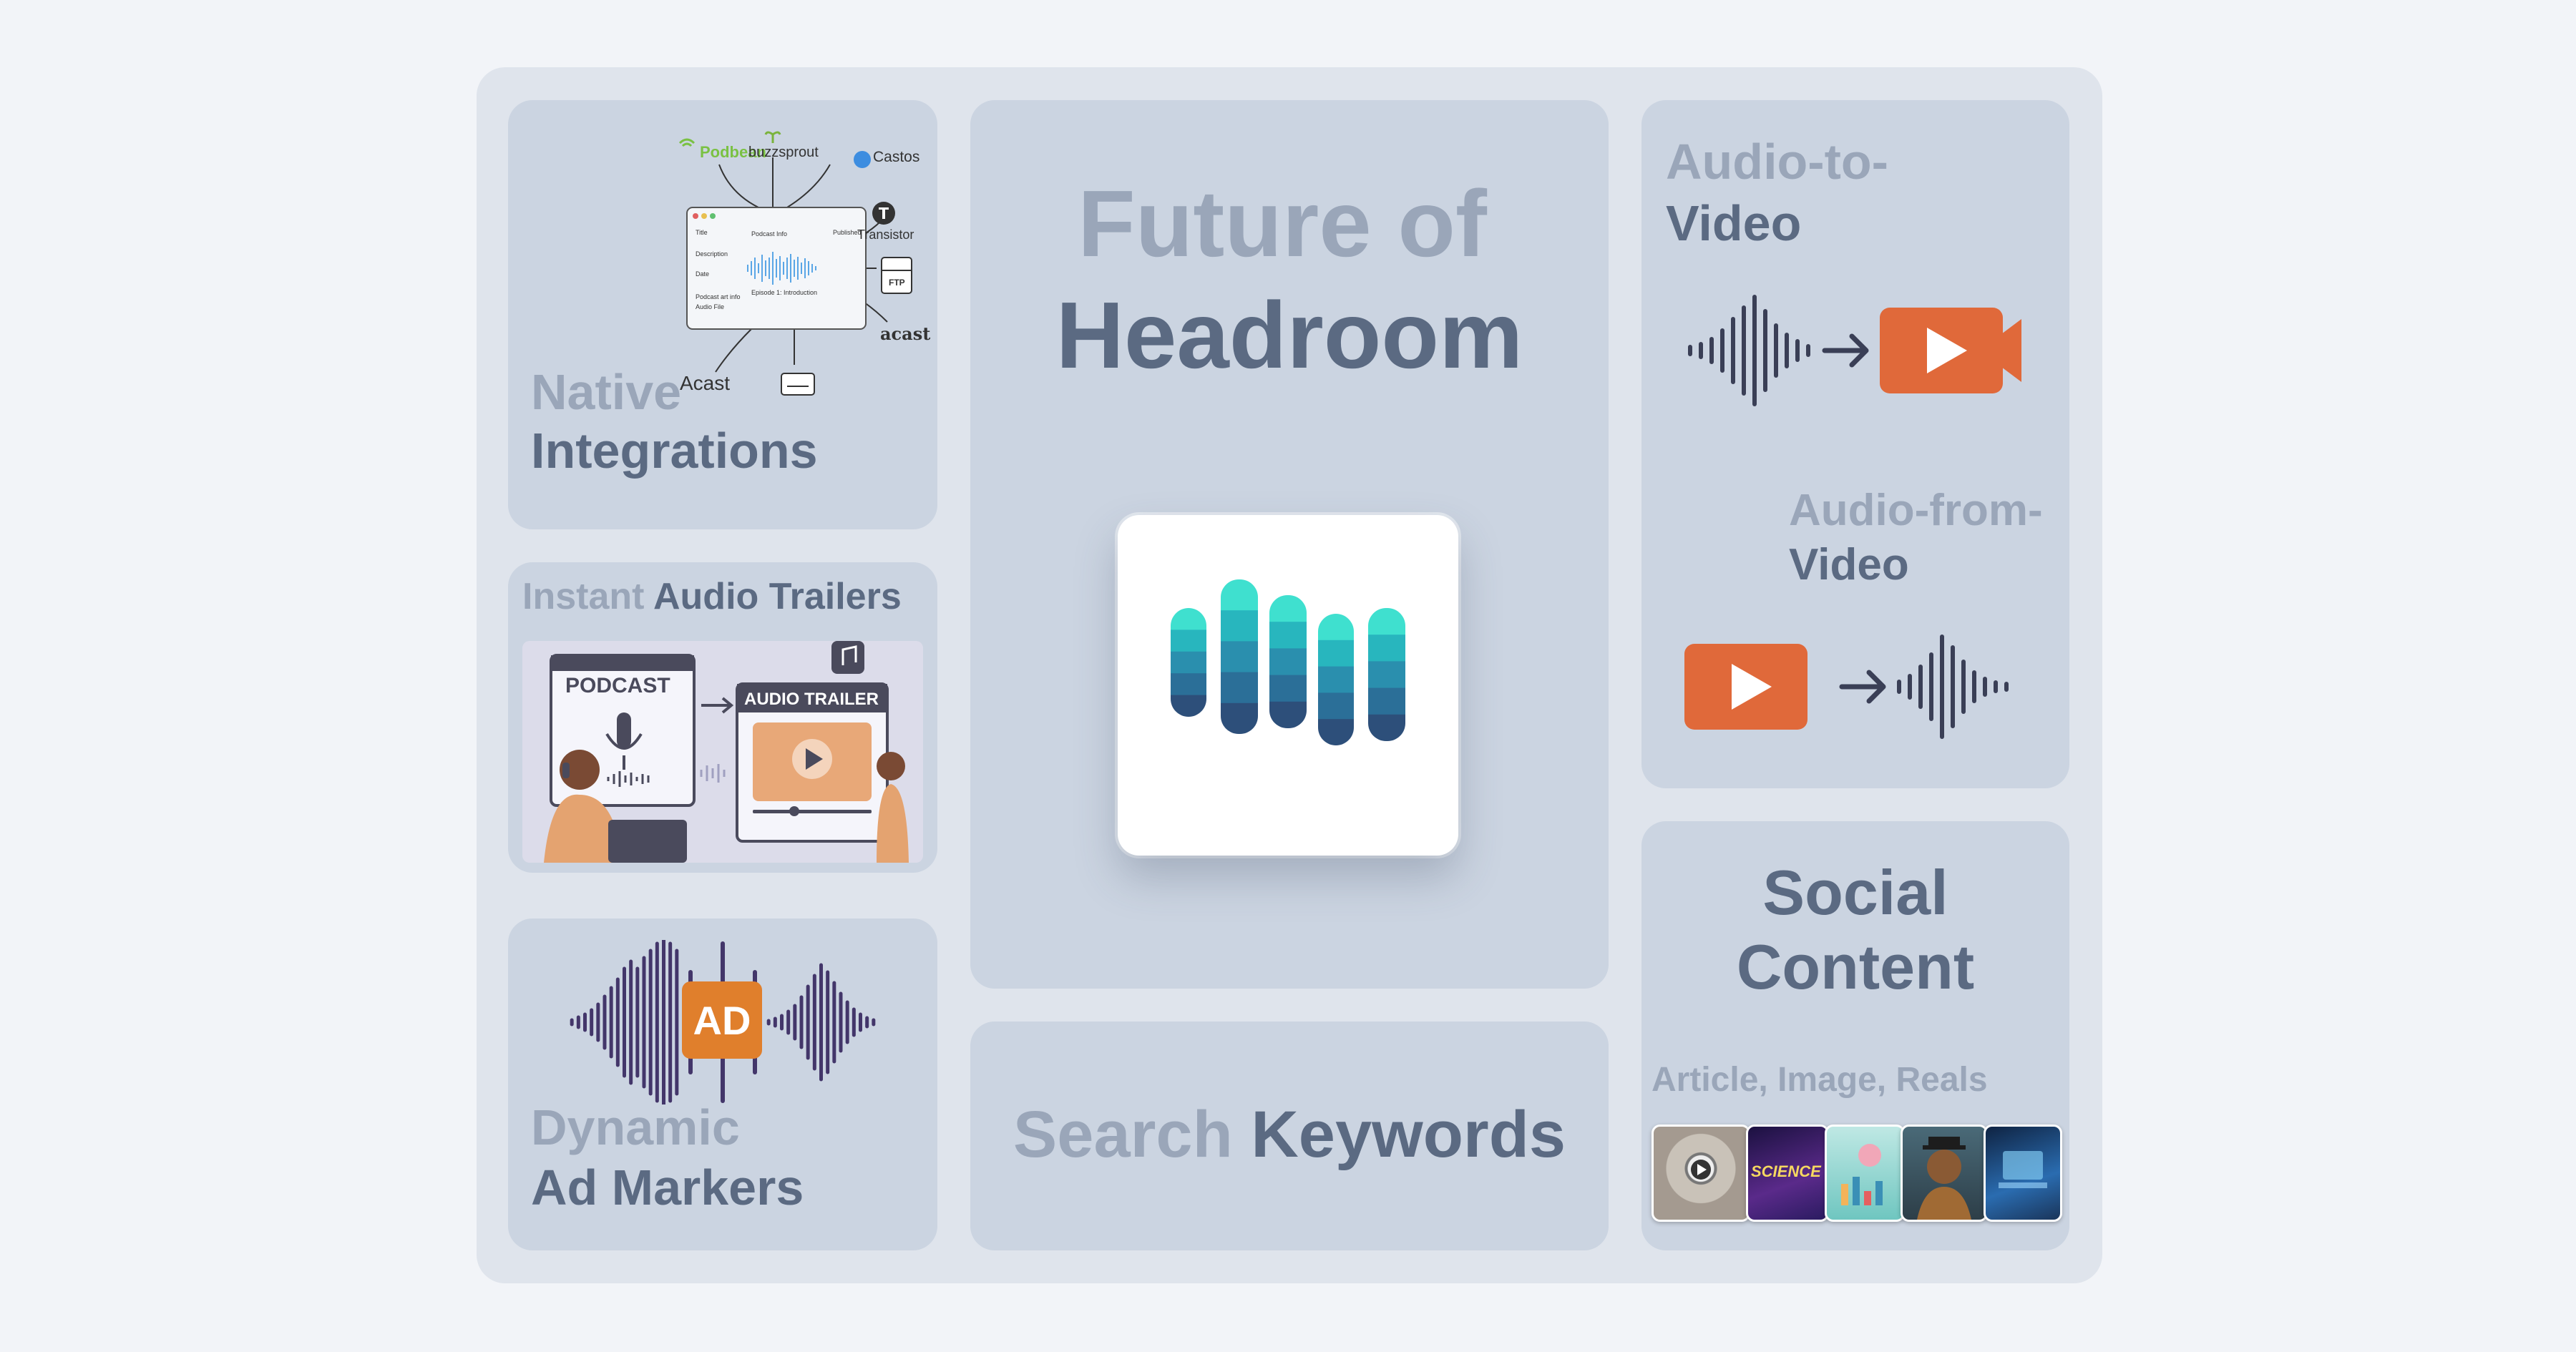  I want to click on transistor-logo: Transistor, so click(885, 235).